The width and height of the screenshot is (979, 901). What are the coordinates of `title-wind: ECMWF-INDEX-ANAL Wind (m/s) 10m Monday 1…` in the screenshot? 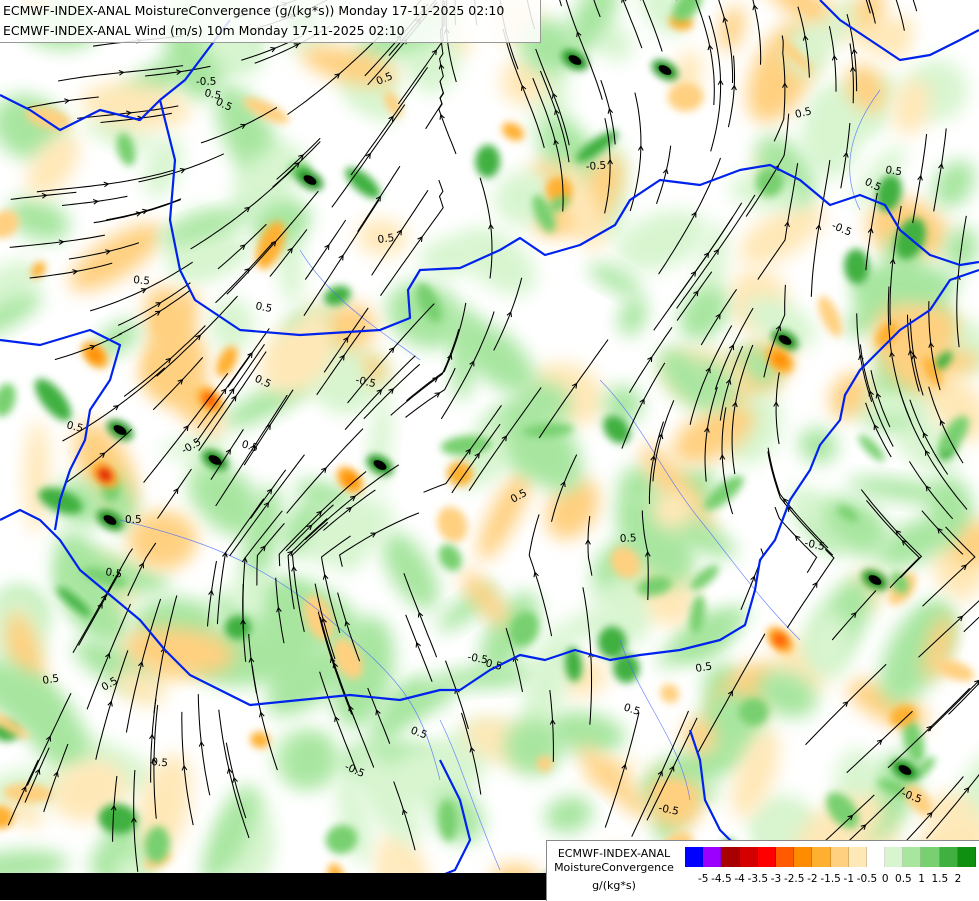 It's located at (204, 30).